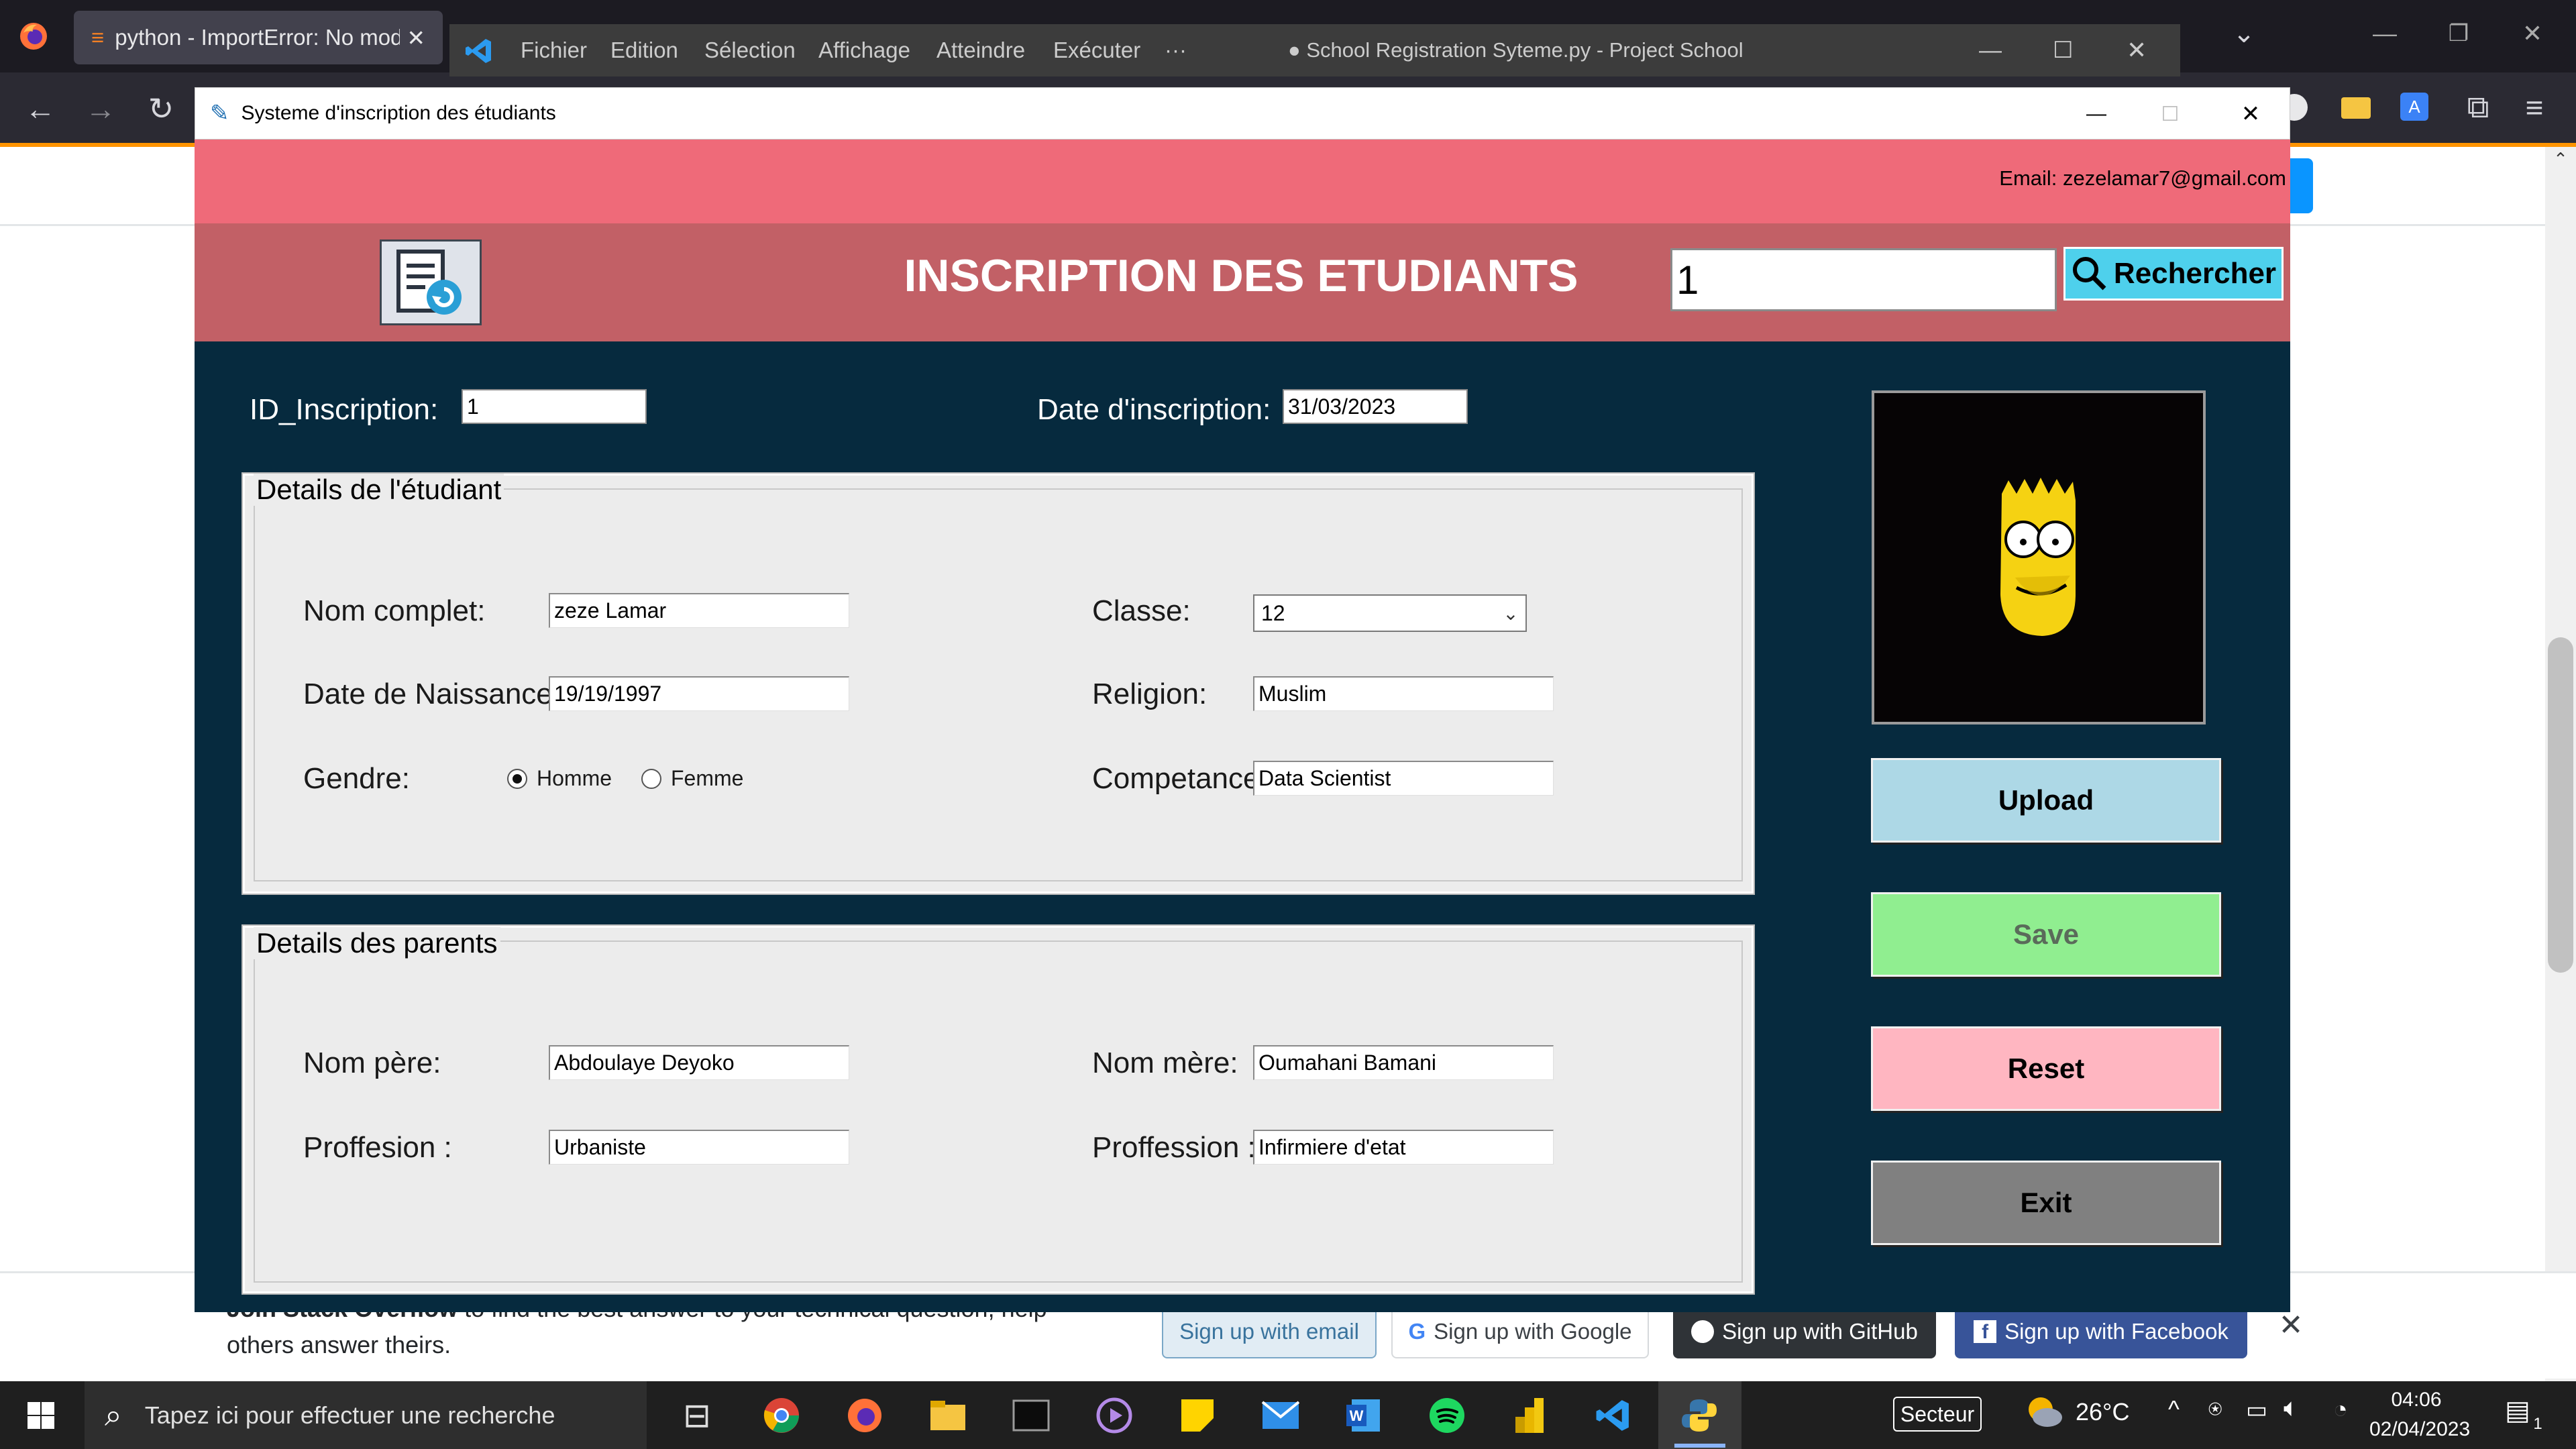 The image size is (2576, 1449). I want to click on genre-radio-femme: Femme, so click(692, 778).